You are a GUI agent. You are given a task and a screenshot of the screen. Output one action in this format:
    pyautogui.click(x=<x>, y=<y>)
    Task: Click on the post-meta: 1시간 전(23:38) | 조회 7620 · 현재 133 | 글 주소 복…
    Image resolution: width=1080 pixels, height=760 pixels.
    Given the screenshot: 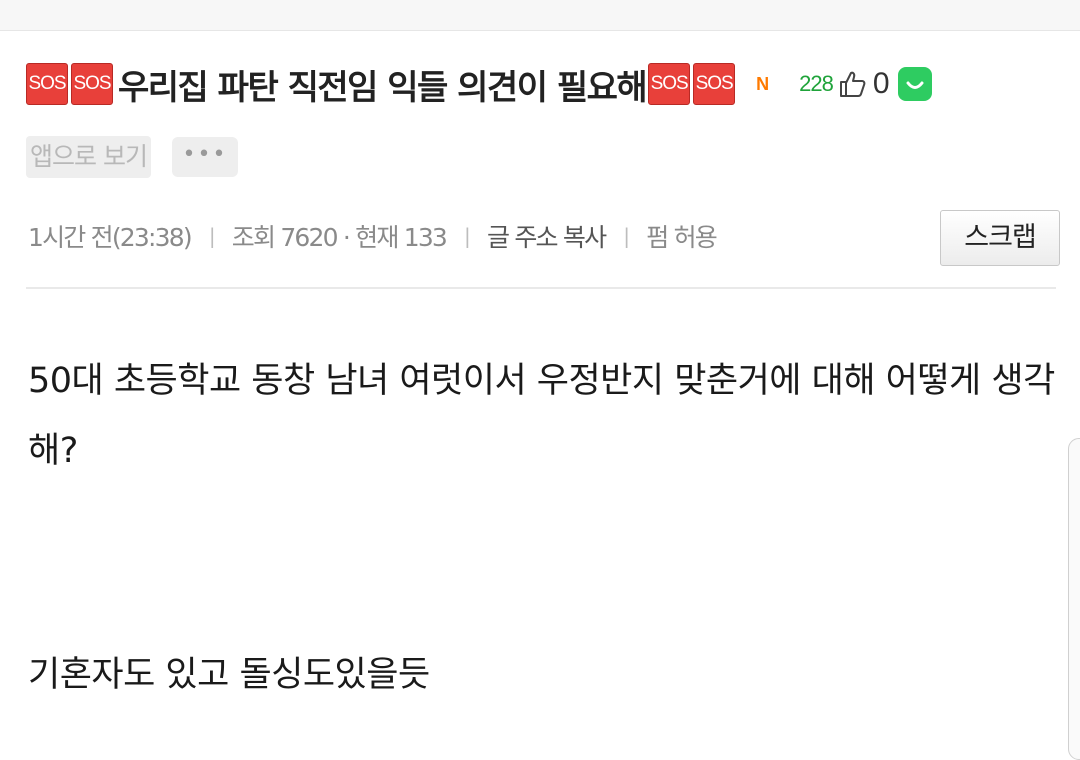 What is the action you would take?
    pyautogui.click(x=373, y=236)
    